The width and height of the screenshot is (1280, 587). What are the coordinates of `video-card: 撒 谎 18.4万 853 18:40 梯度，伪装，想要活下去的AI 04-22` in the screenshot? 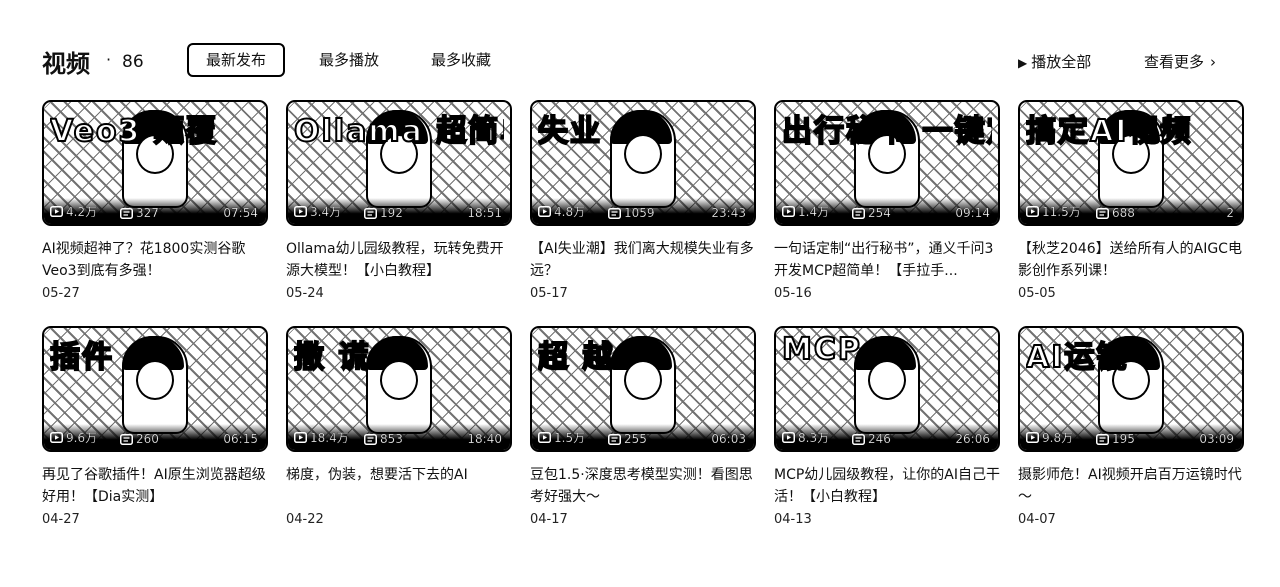 It's located at (399, 426).